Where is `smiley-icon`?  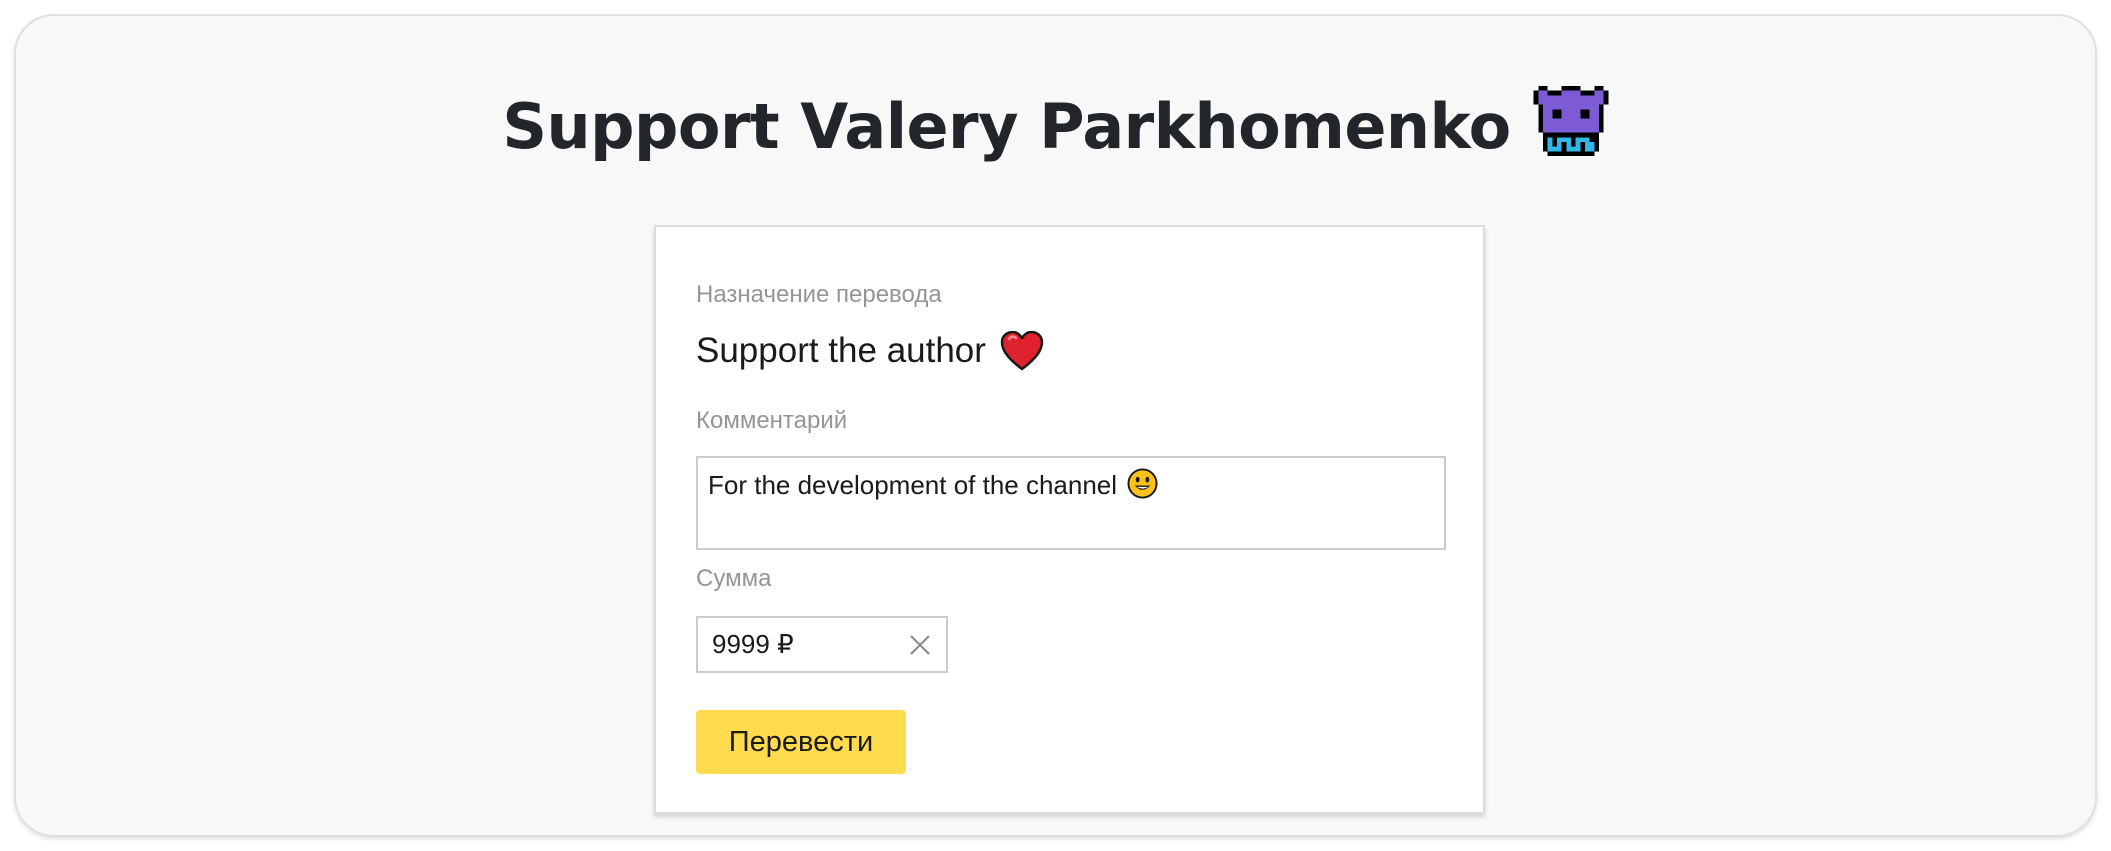 smiley-icon is located at coordinates (1142, 483).